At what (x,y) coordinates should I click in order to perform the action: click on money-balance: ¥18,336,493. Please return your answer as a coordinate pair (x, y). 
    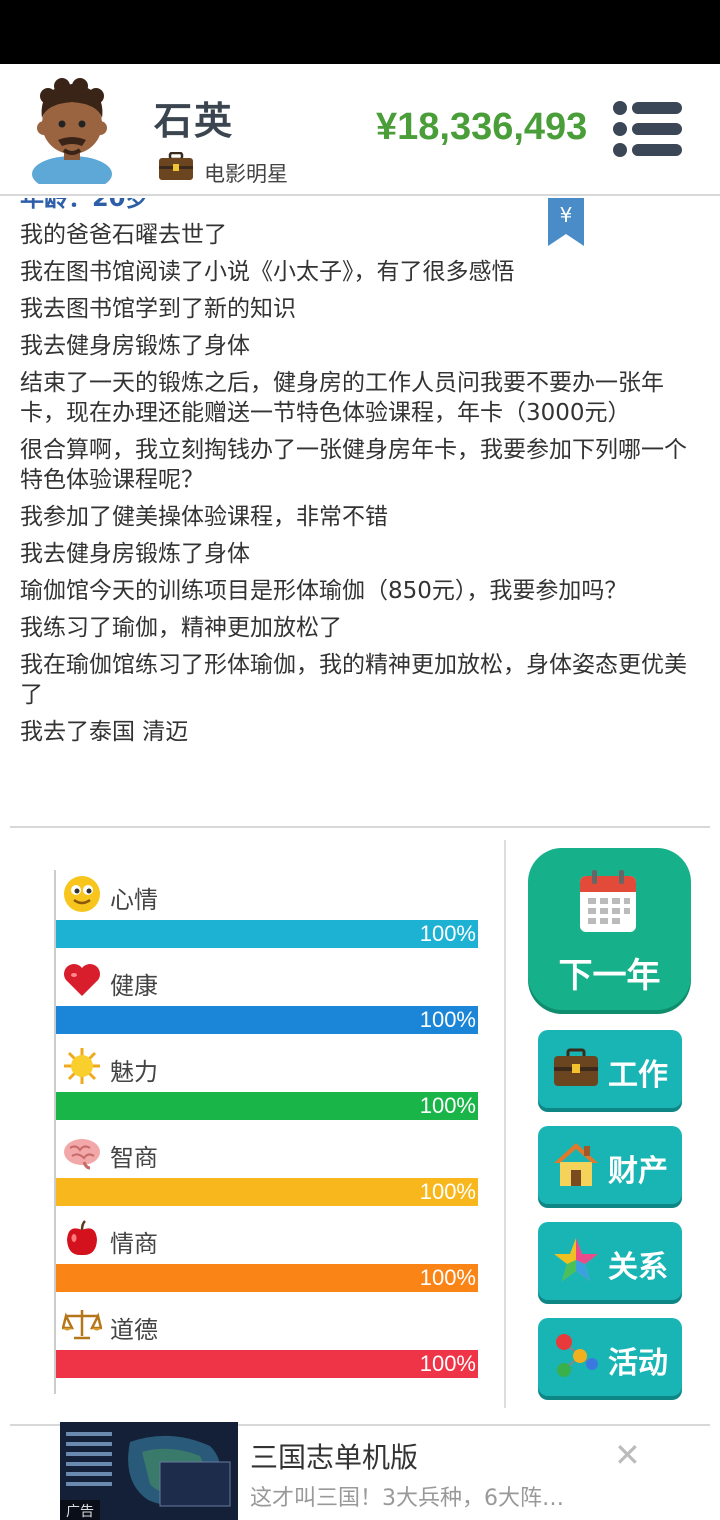
    Looking at the image, I should click on (482, 127).